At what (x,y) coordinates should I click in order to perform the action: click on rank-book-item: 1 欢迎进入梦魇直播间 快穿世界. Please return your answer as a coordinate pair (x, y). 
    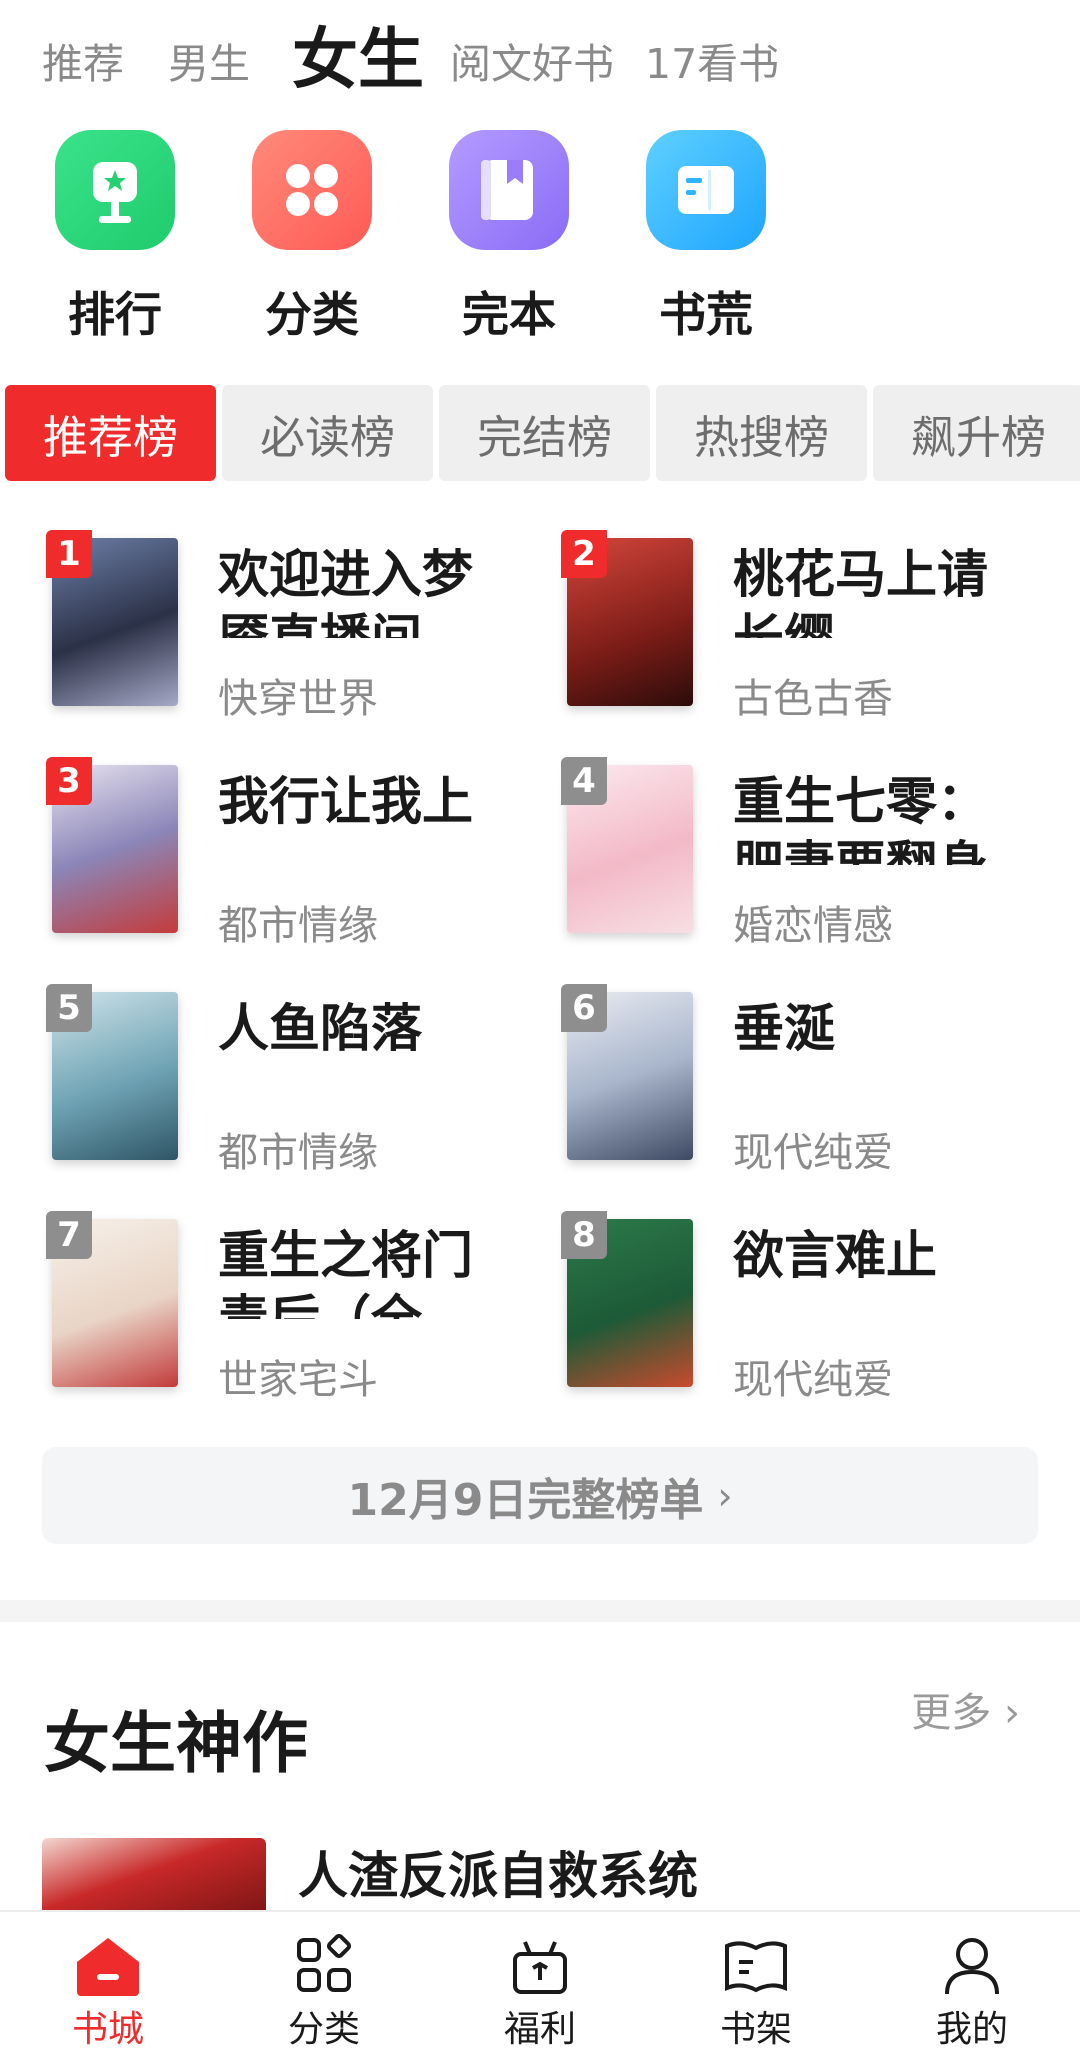
    Looking at the image, I should click on (240, 626).